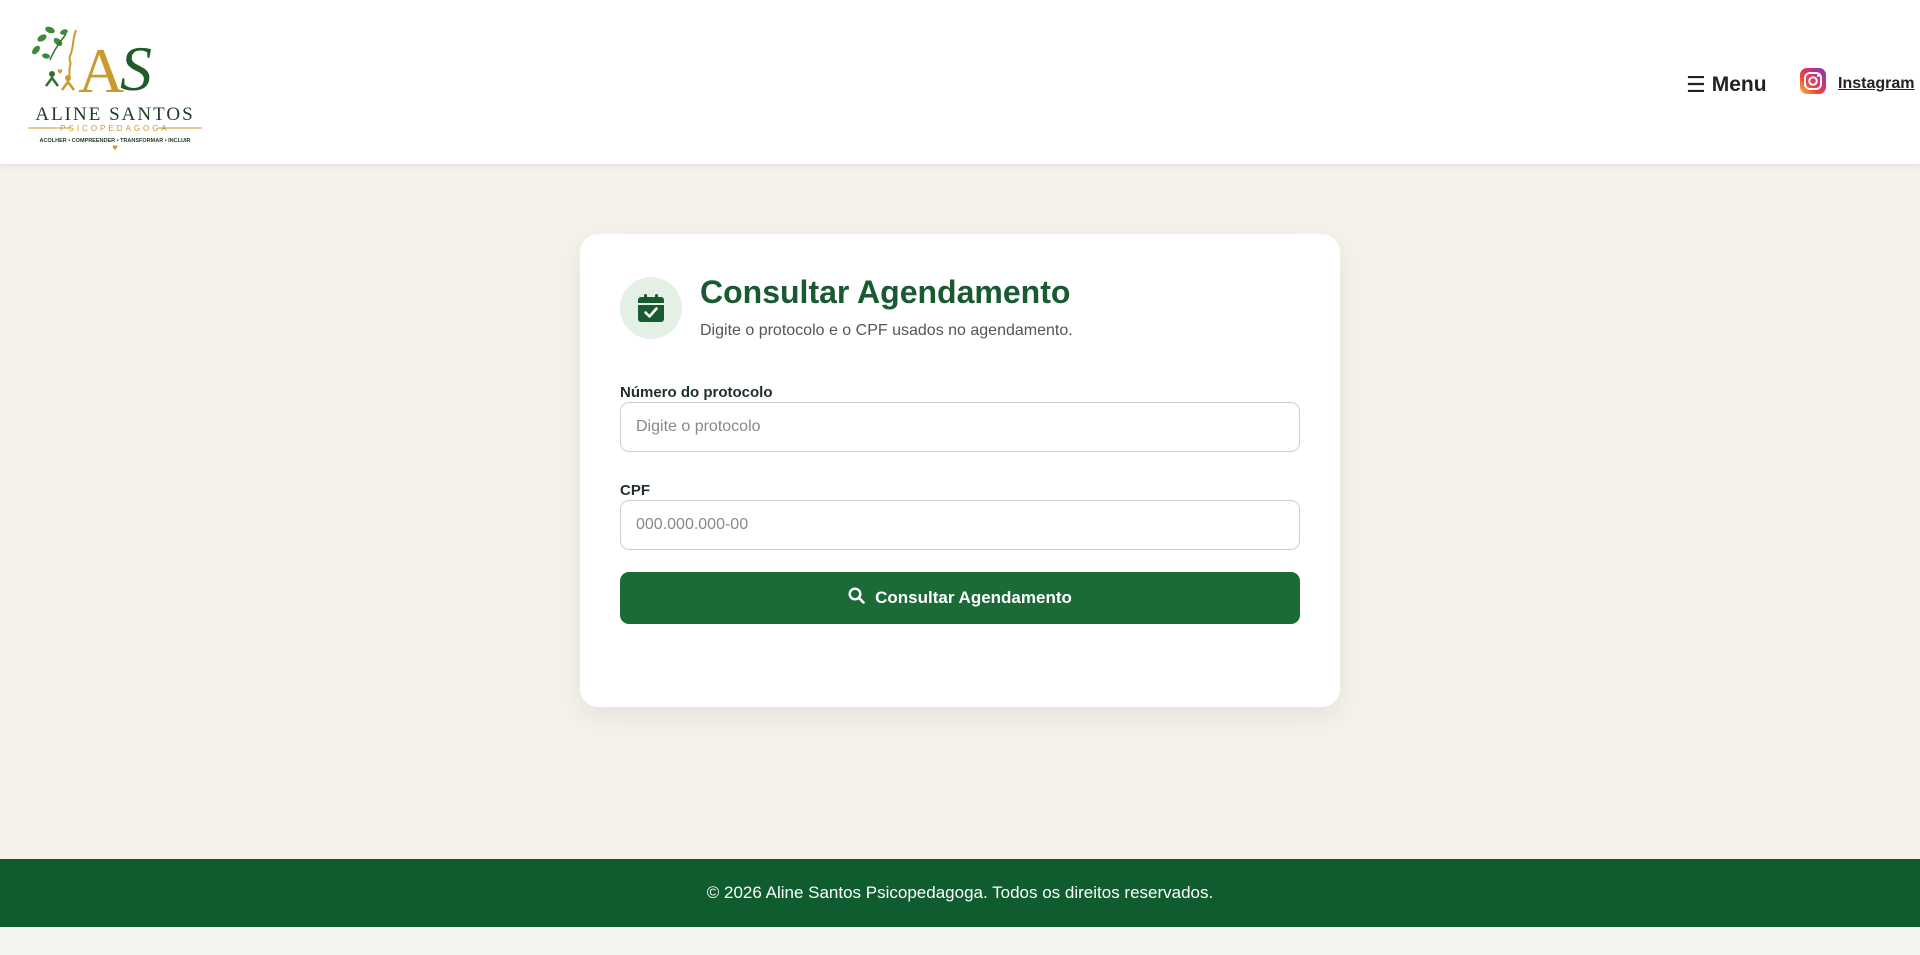 This screenshot has width=1920, height=955. Describe the element at coordinates (856, 598) in the screenshot. I see `search-icon` at that location.